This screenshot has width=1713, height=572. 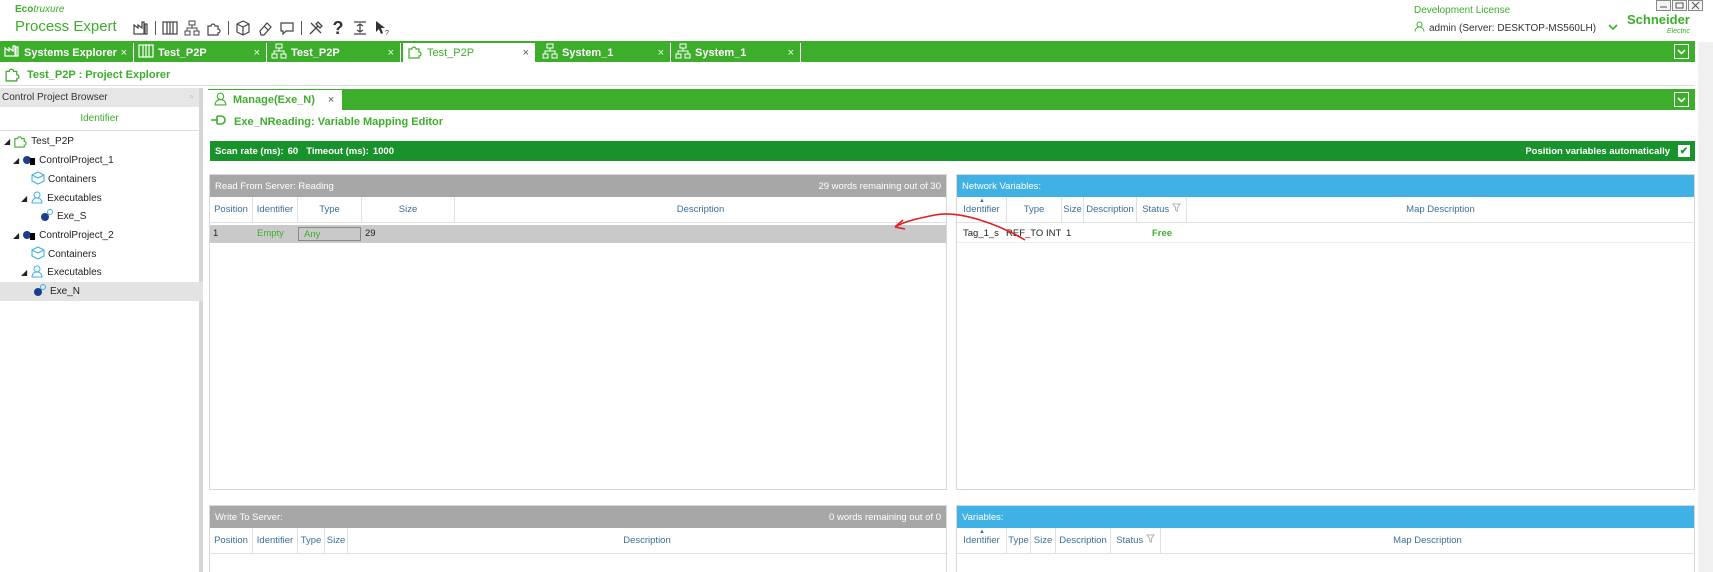 What do you see at coordinates (63, 160) in the screenshot?
I see `tree-item-controlproject-1: ◢ ControlProject_1` at bounding box center [63, 160].